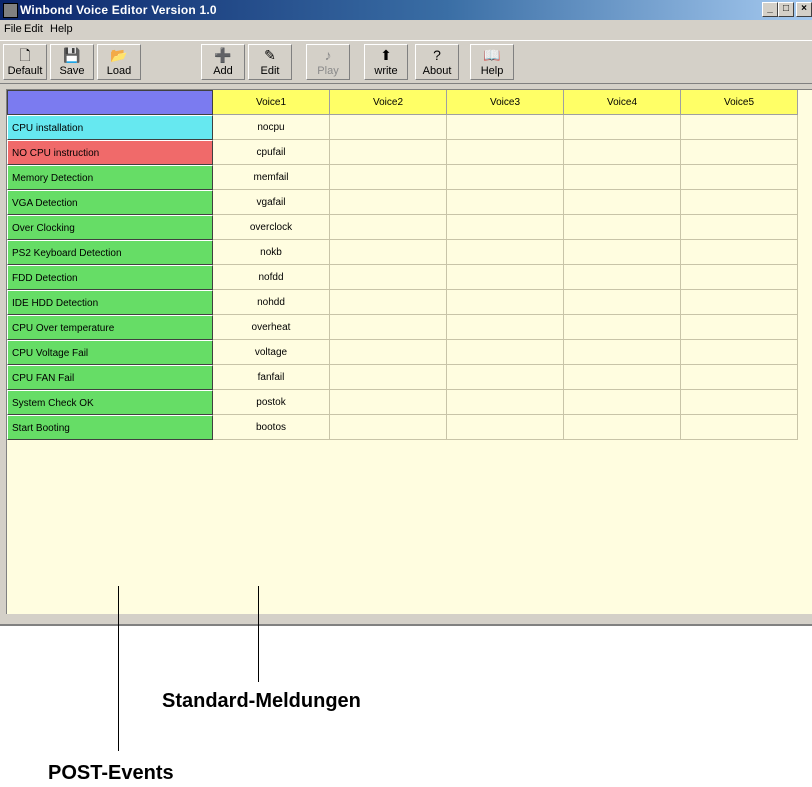 Image resolution: width=812 pixels, height=787 pixels. Describe the element at coordinates (271, 402) in the screenshot. I see `voice-cell: postok` at that location.